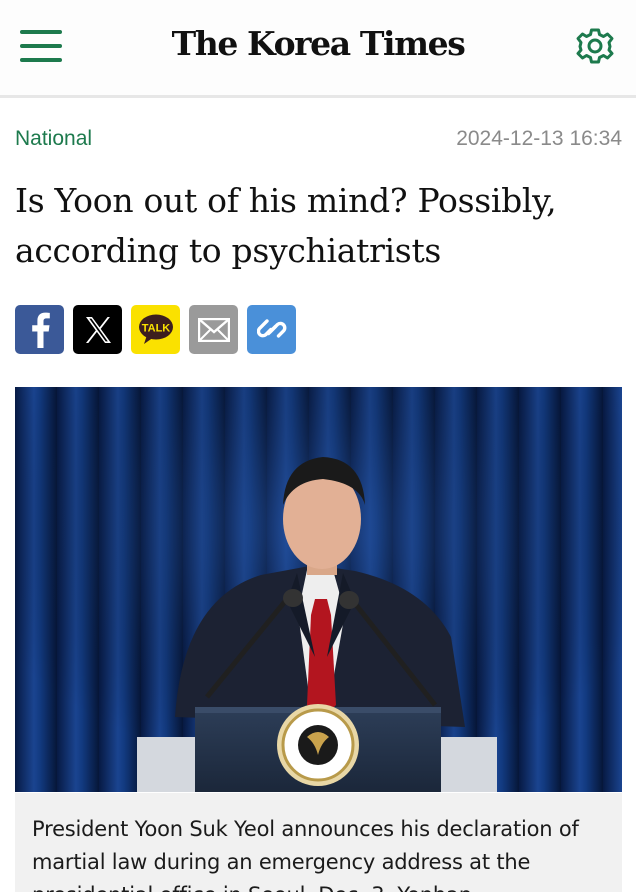 This screenshot has height=892, width=636. I want to click on kakao-talk-label: TALK, so click(155, 328).